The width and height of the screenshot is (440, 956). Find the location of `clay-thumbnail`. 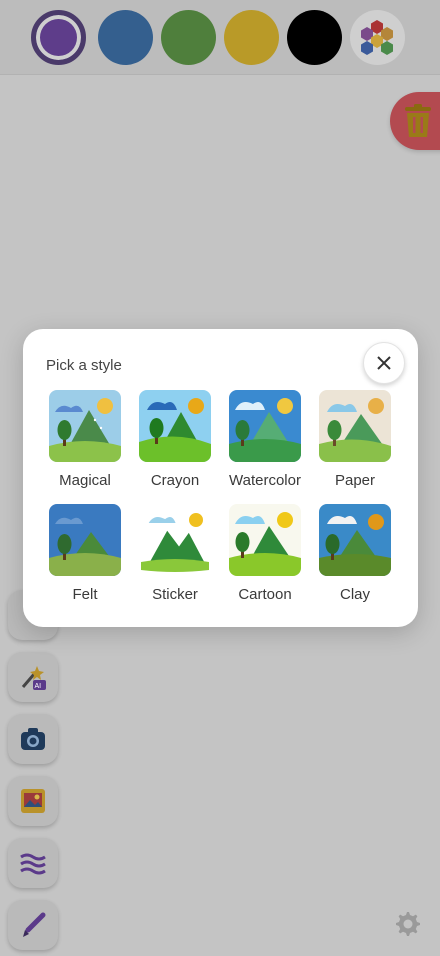

clay-thumbnail is located at coordinates (355, 540).